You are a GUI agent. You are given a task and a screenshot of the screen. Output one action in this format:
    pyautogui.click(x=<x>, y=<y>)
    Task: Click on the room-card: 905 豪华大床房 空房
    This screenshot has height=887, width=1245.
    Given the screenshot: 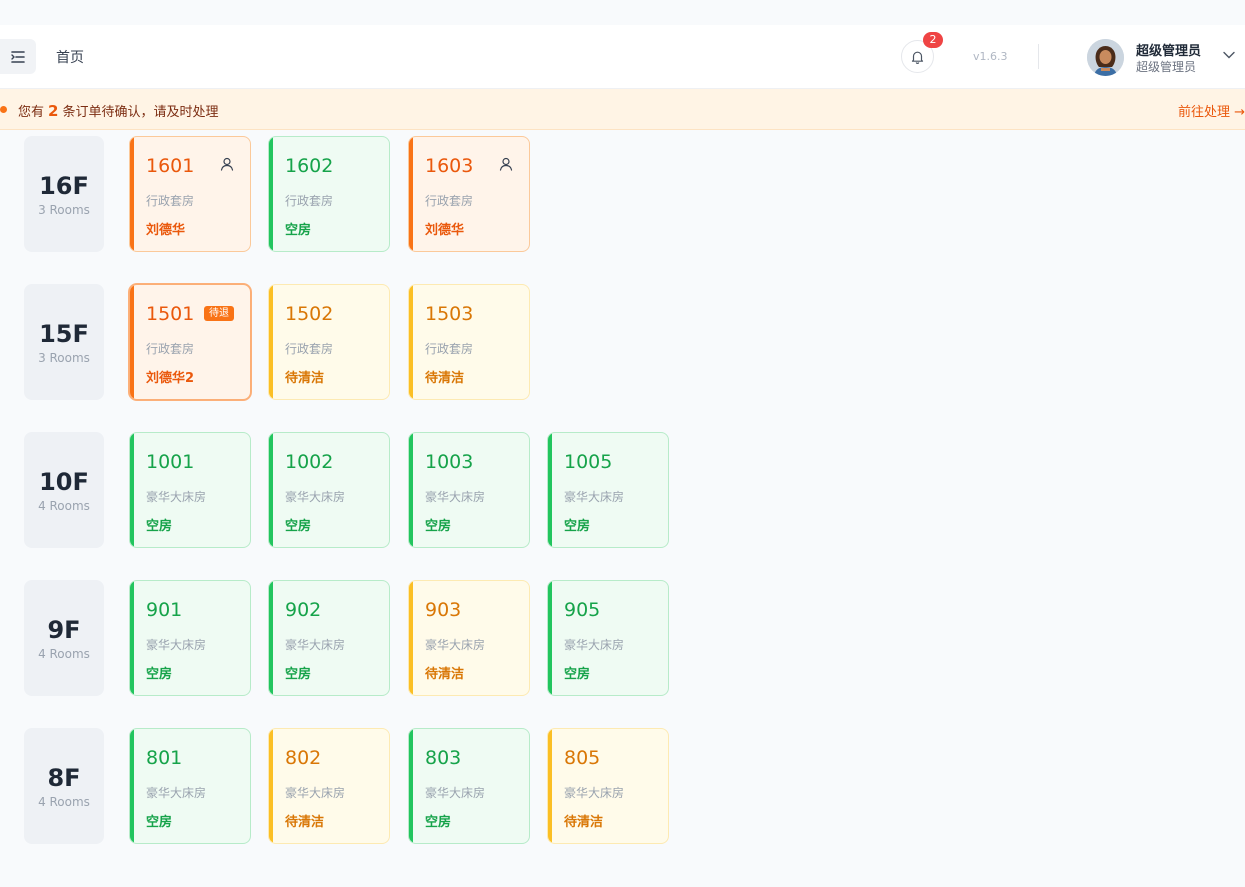 What is the action you would take?
    pyautogui.click(x=608, y=638)
    